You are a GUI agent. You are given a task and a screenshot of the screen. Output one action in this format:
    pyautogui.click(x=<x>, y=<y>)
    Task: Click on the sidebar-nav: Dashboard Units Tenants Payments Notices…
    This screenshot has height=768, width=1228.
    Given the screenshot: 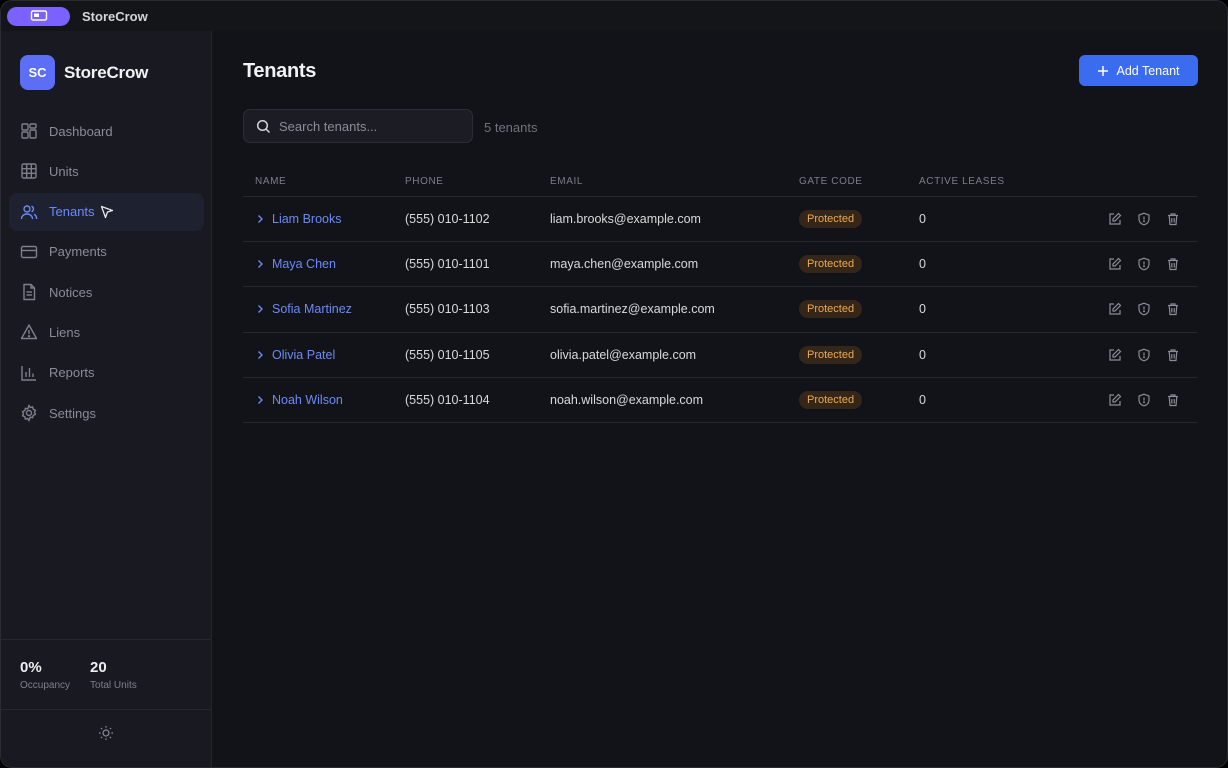 What is the action you would take?
    pyautogui.click(x=106, y=273)
    